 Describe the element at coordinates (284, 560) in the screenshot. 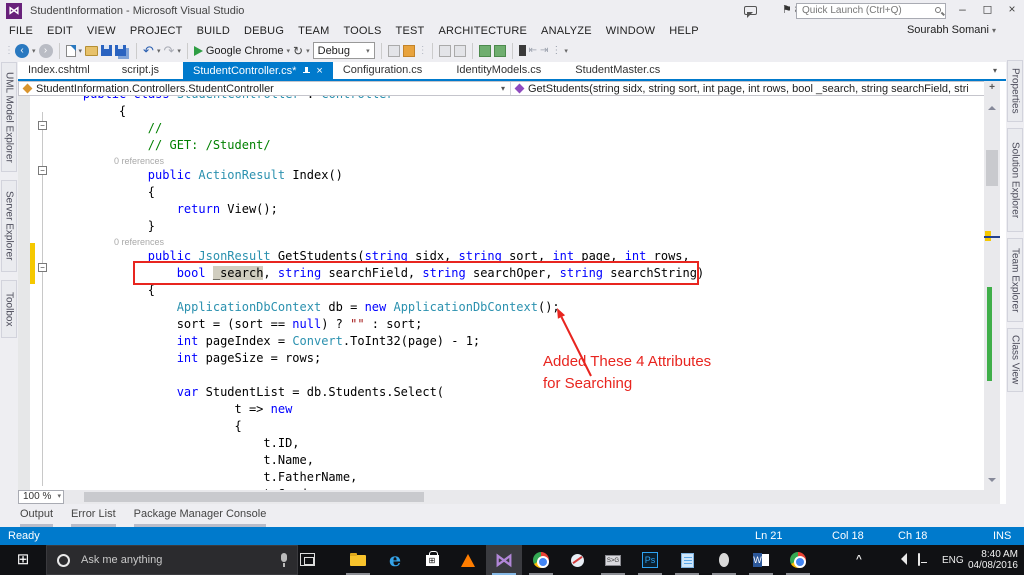

I see `microphone-icon` at that location.